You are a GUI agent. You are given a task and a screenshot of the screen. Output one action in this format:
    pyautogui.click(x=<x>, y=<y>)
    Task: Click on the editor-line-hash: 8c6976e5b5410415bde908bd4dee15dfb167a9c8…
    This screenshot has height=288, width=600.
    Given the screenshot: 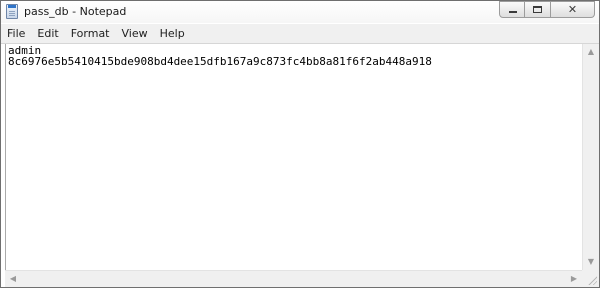 What is the action you would take?
    pyautogui.click(x=220, y=61)
    